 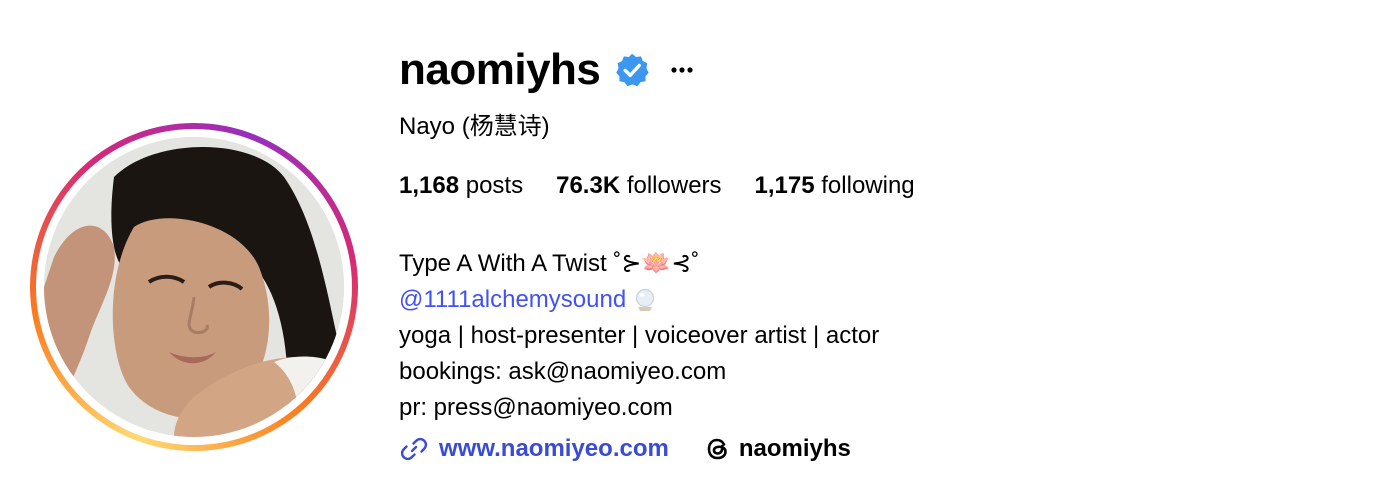 I want to click on profile-full-name: Nayo (杨慧诗), so click(x=474, y=126).